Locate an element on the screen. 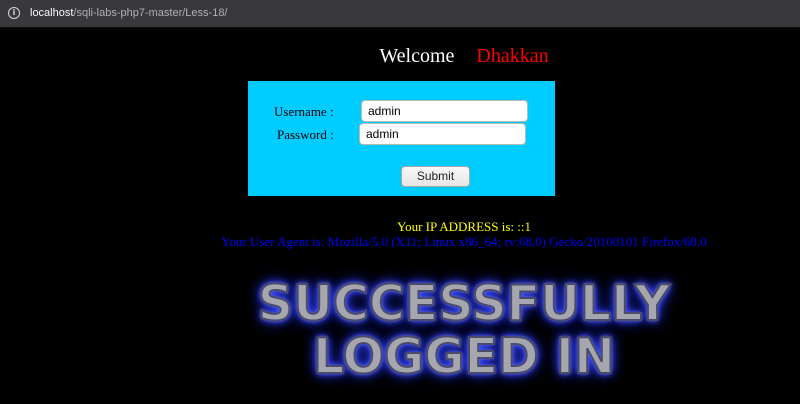  username-input: admin is located at coordinates (444, 111).